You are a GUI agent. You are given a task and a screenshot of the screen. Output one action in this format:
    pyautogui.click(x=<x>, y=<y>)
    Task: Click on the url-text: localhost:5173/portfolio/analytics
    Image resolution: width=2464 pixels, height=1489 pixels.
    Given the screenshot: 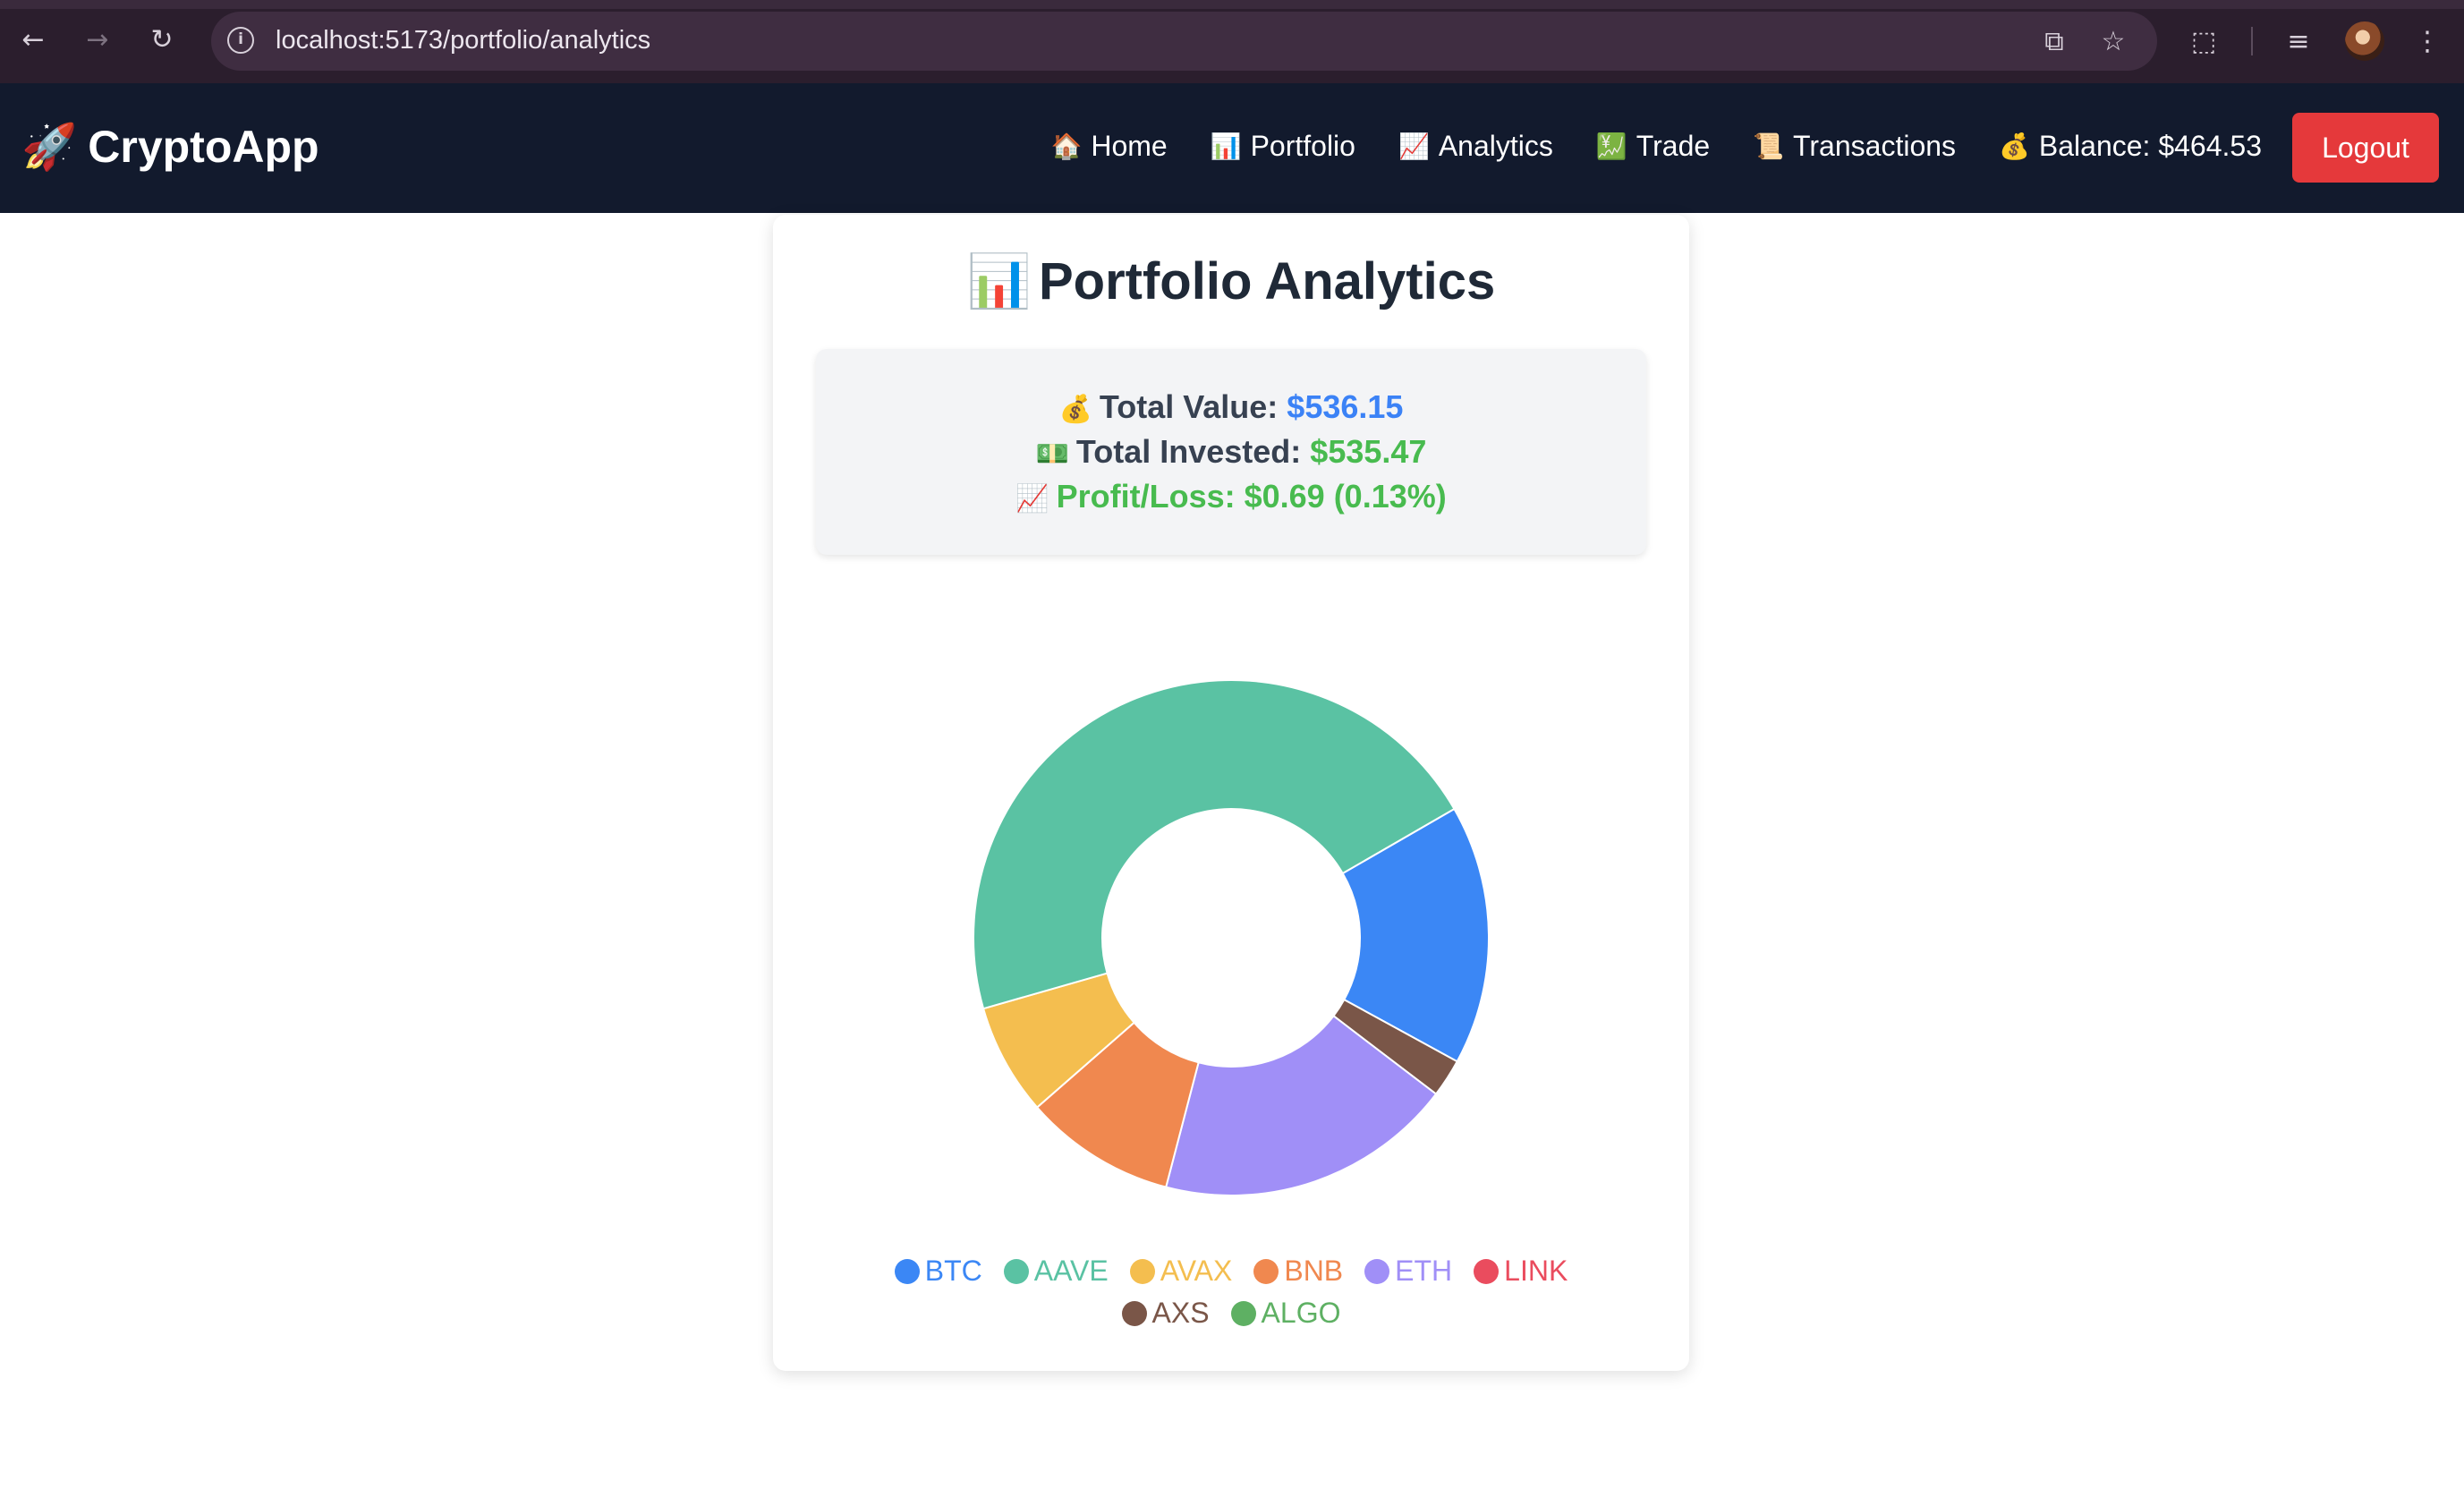 What is the action you would take?
    pyautogui.click(x=463, y=40)
    